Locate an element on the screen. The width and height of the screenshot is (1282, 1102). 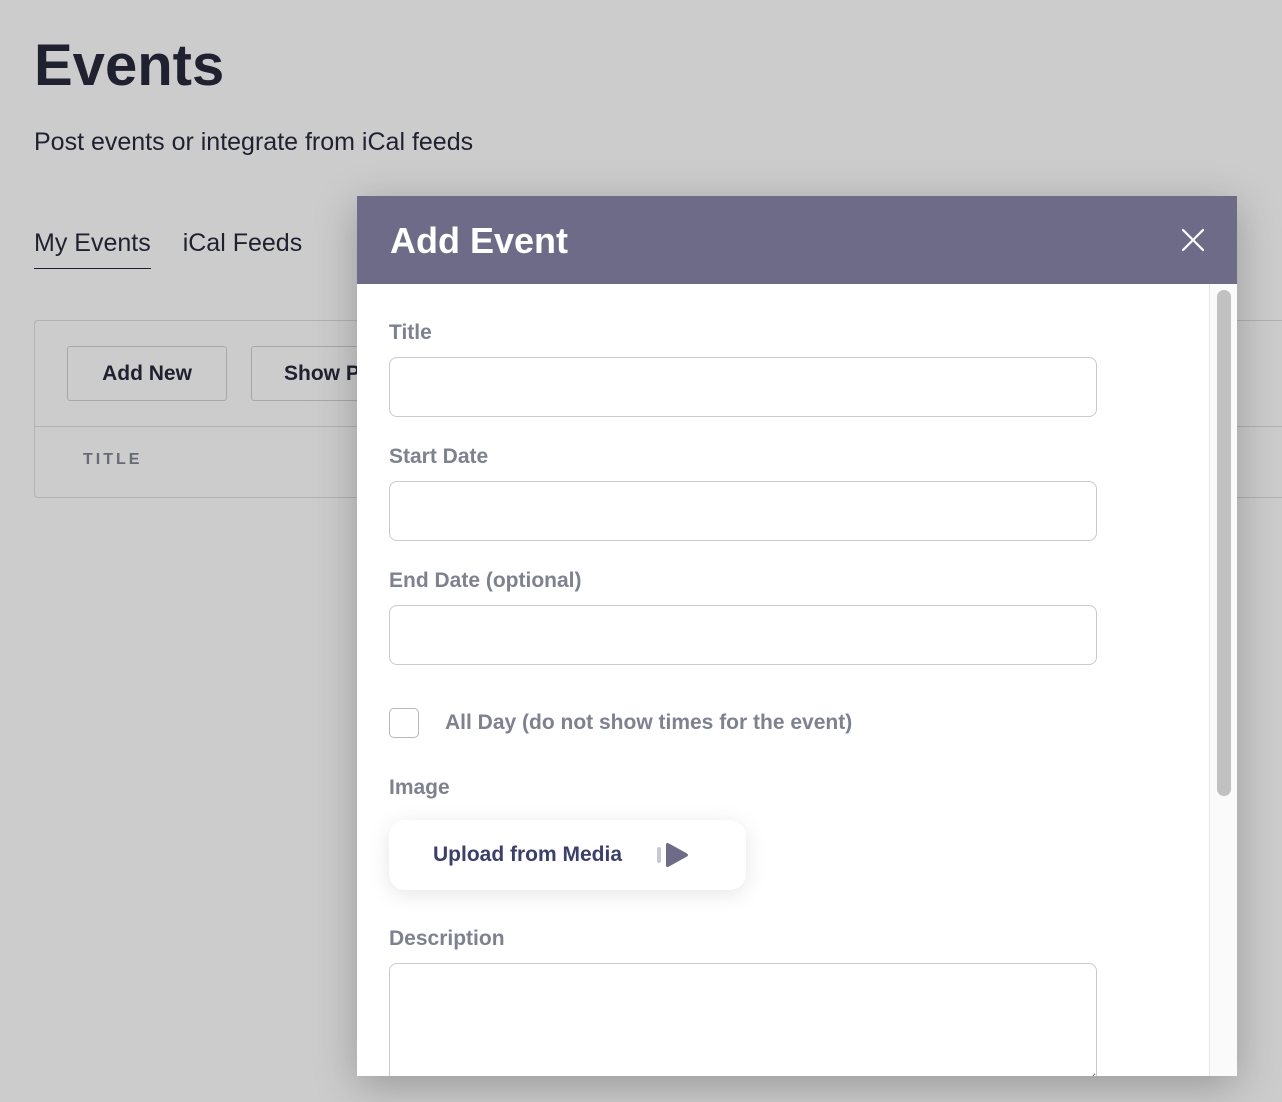
start-date-input is located at coordinates (743, 511).